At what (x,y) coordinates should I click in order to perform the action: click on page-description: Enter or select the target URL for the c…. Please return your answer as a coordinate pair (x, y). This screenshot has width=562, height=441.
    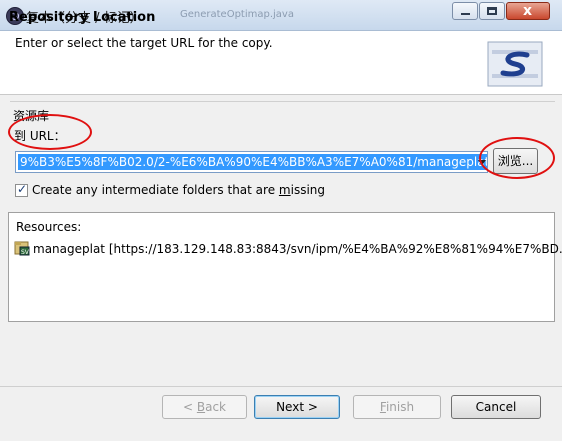
    Looking at the image, I should click on (144, 43).